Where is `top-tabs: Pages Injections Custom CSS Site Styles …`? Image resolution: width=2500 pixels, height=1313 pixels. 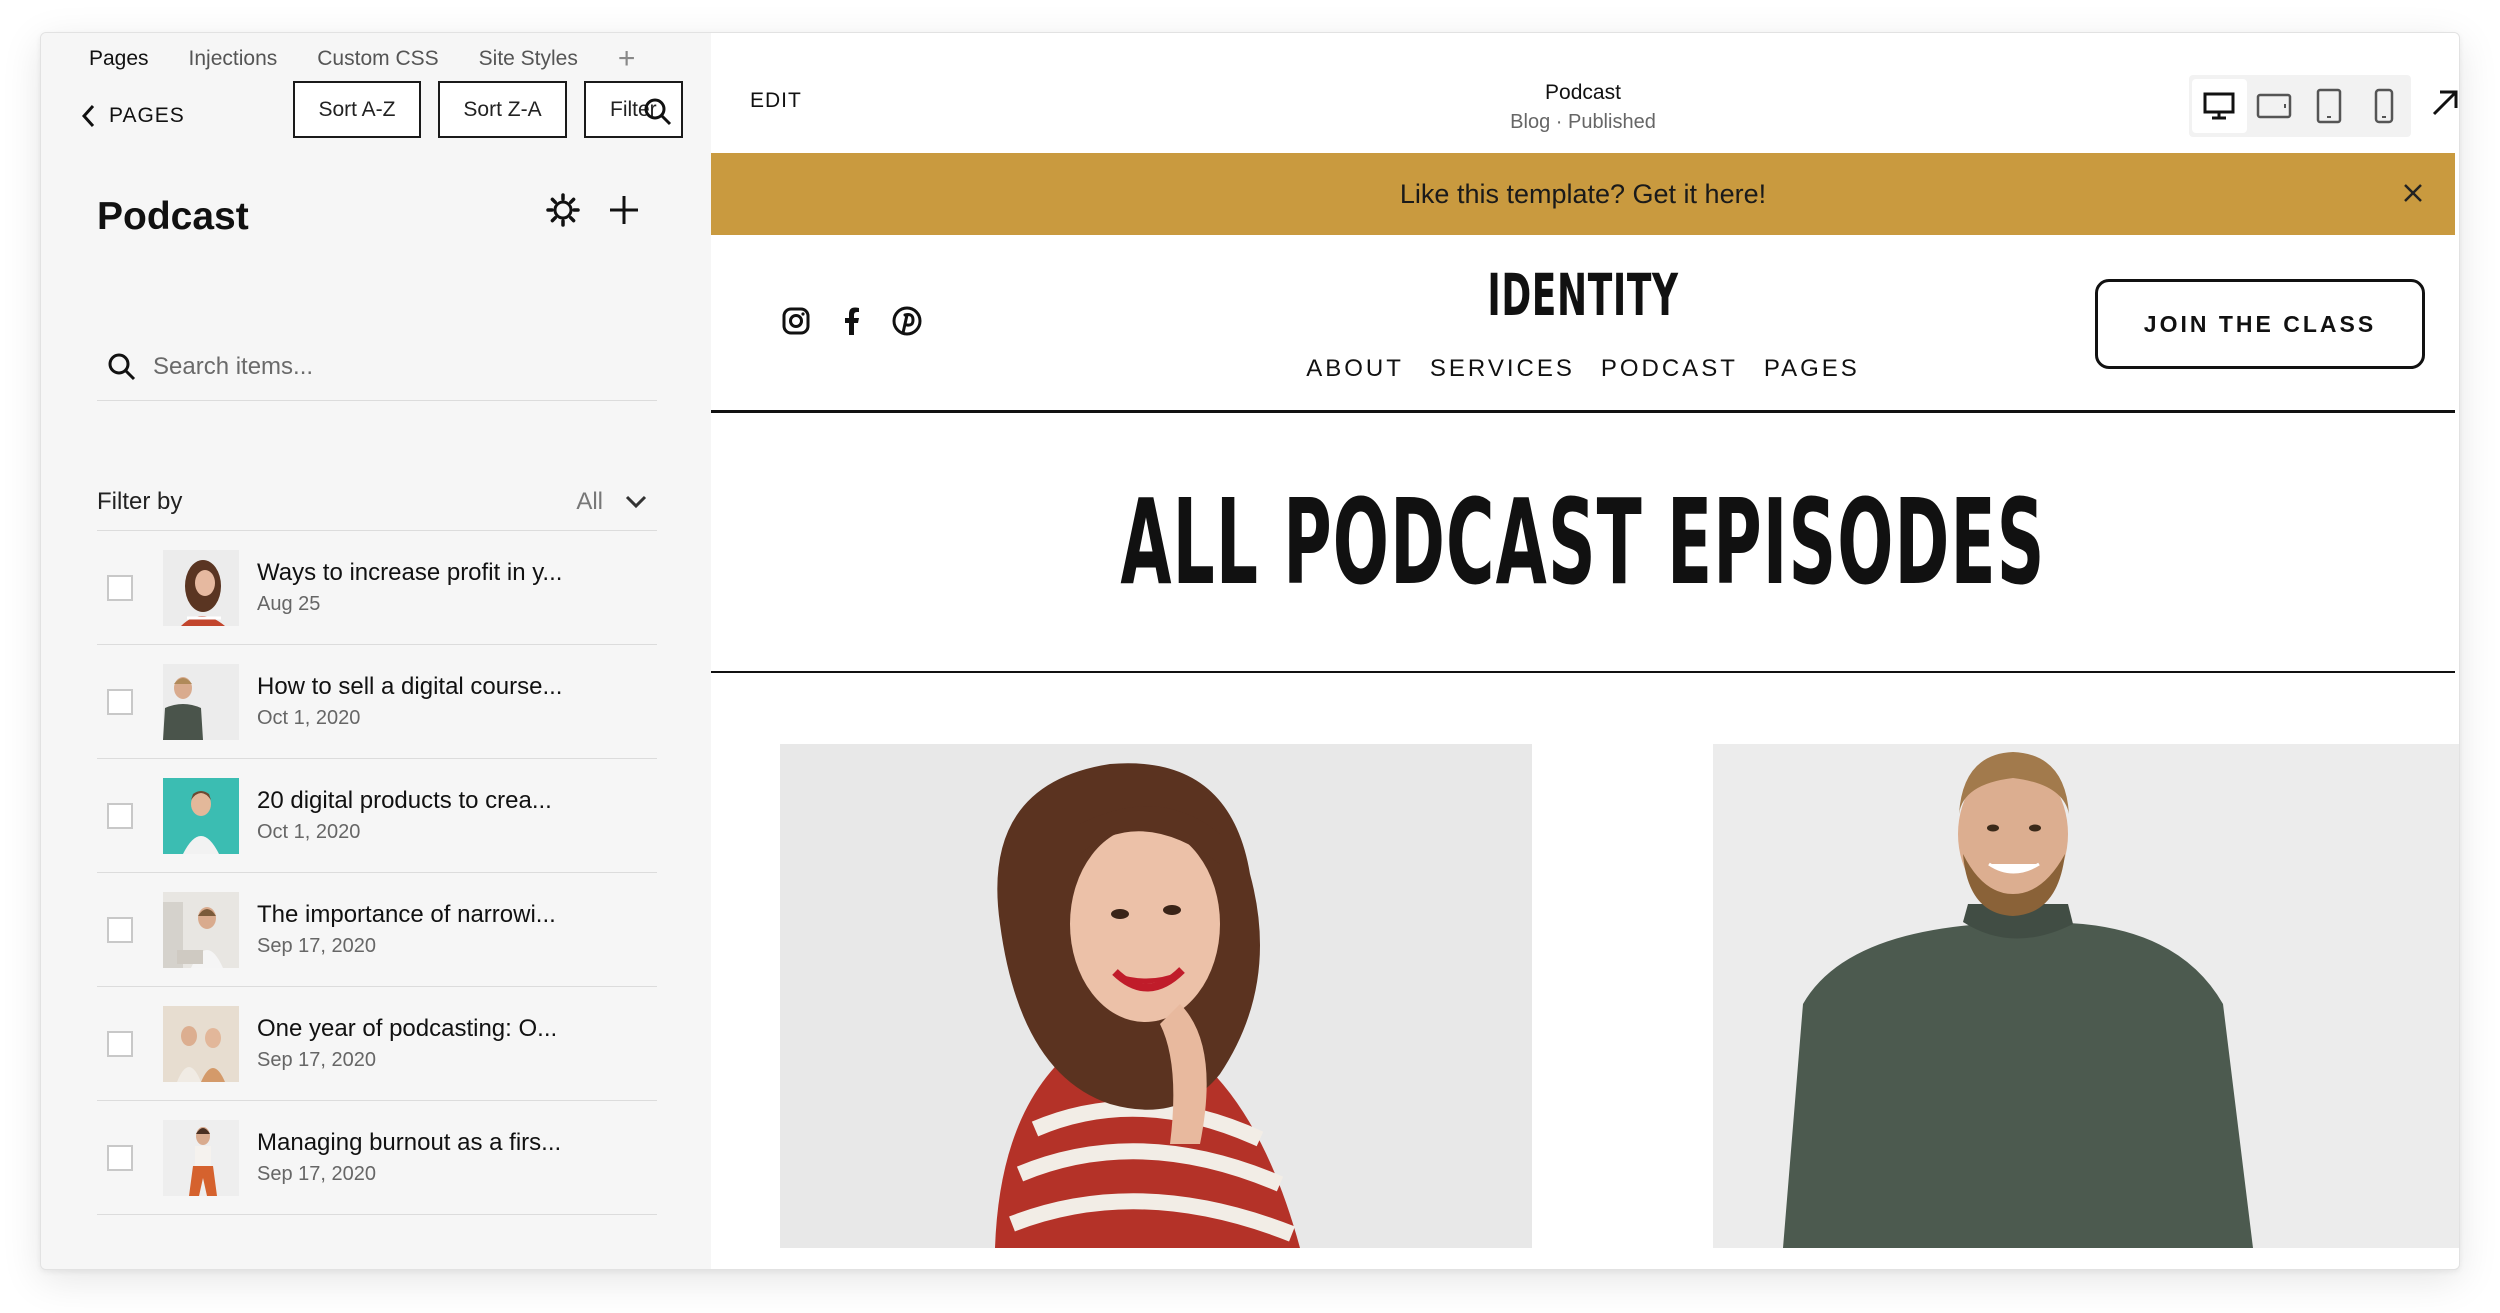
top-tabs: Pages Injections Custom CSS Site Styles … is located at coordinates (362, 59).